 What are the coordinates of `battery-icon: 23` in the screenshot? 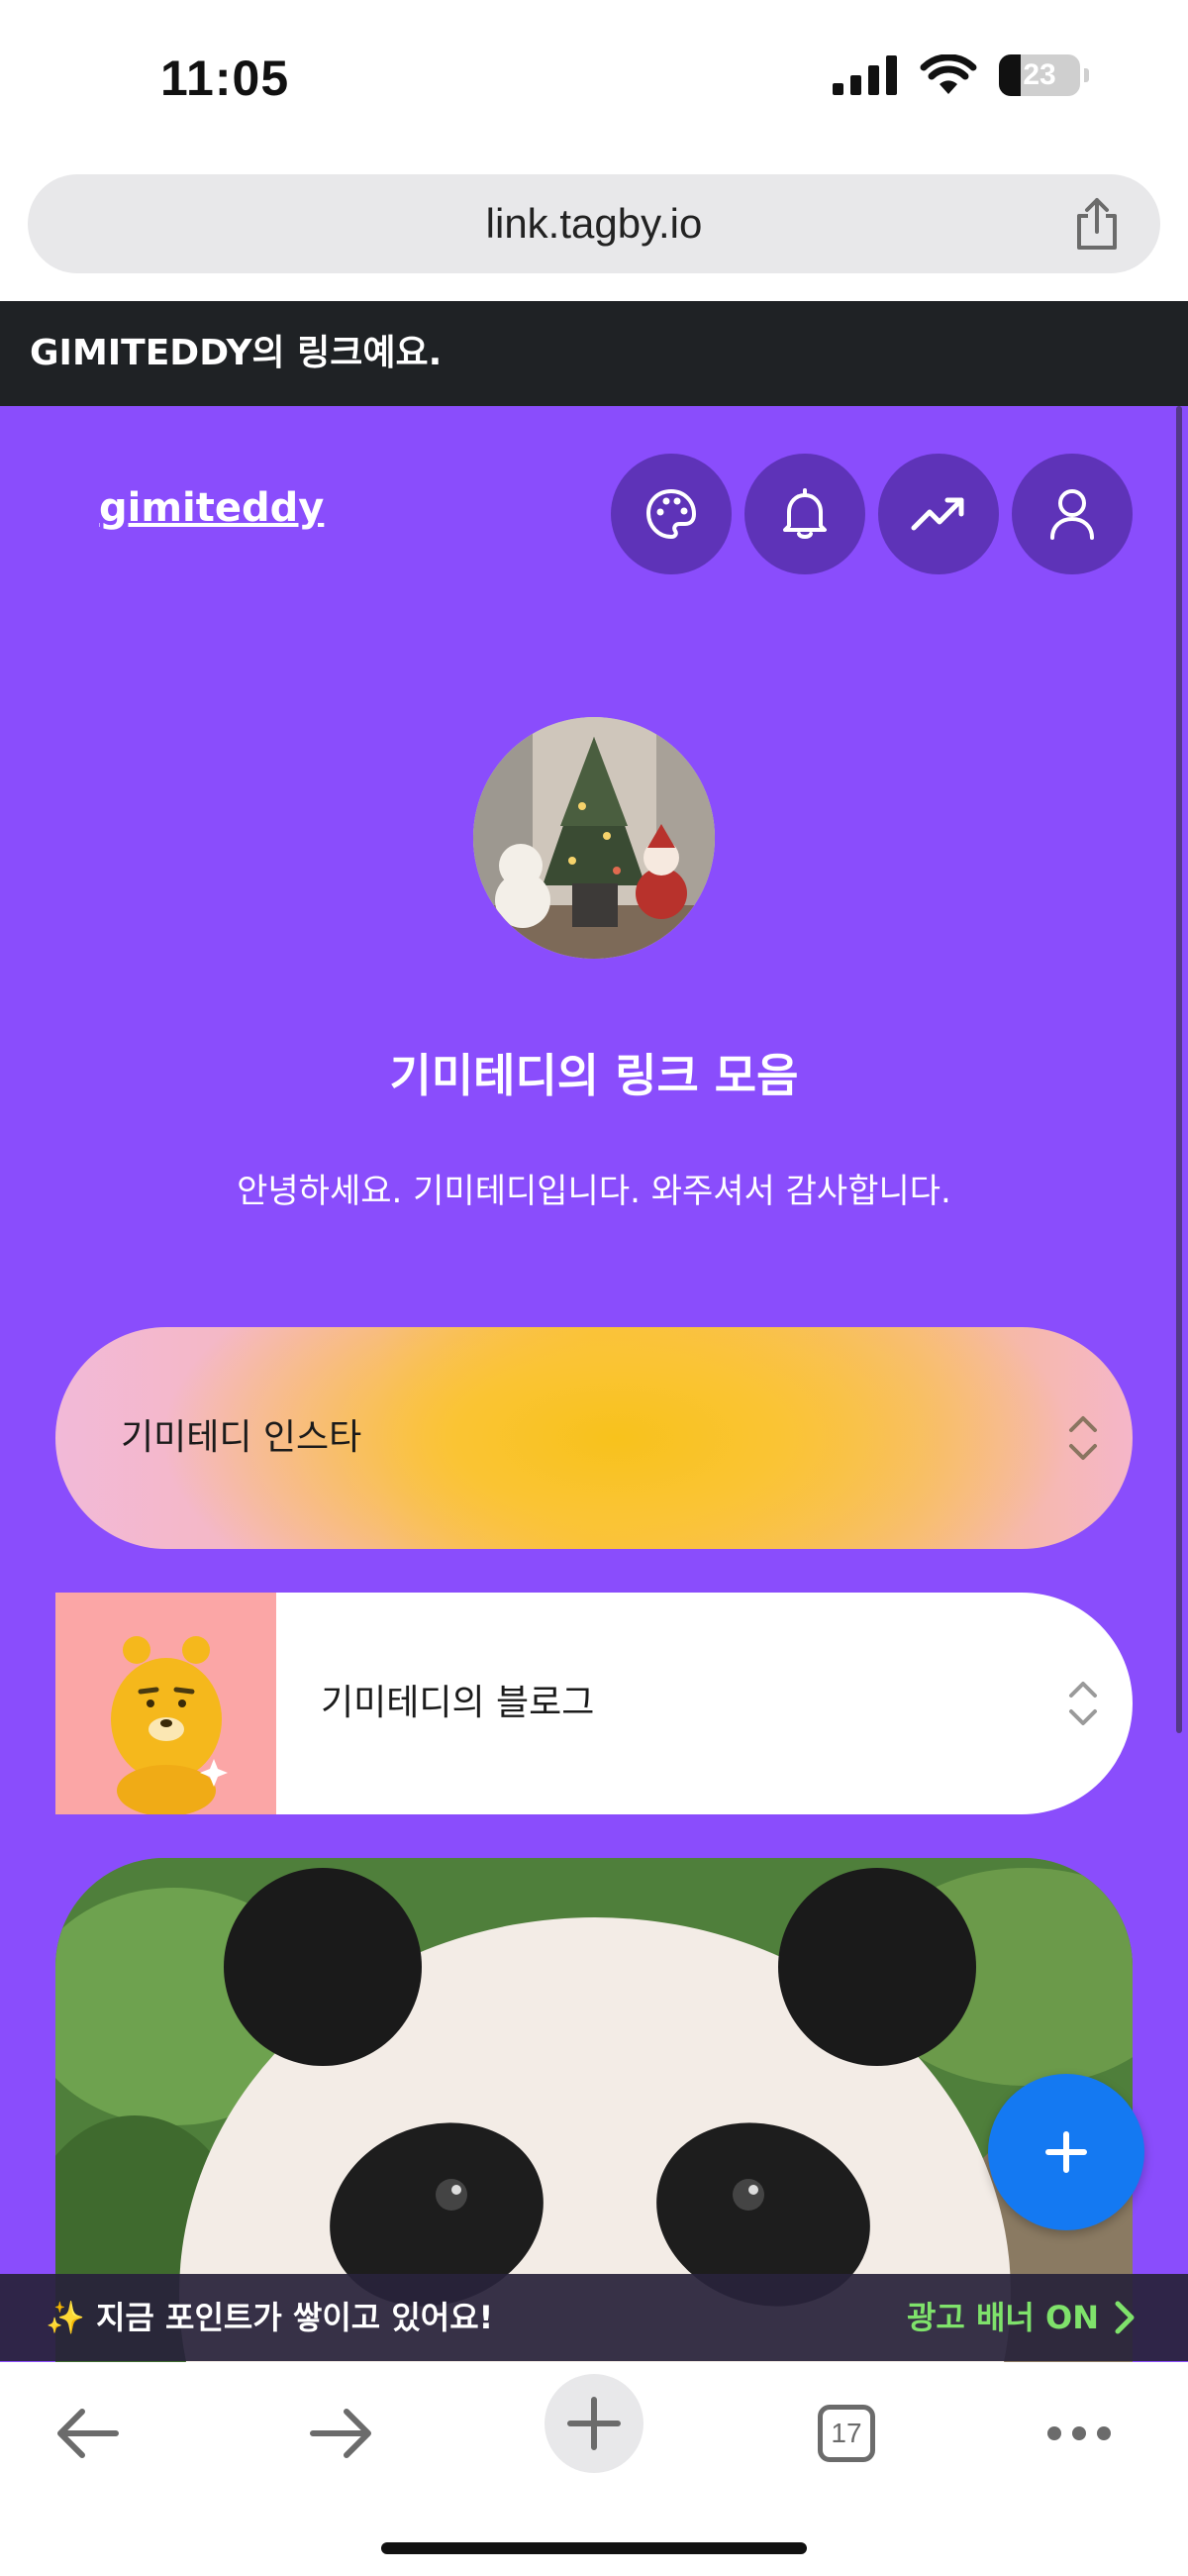 It's located at (1039, 75).